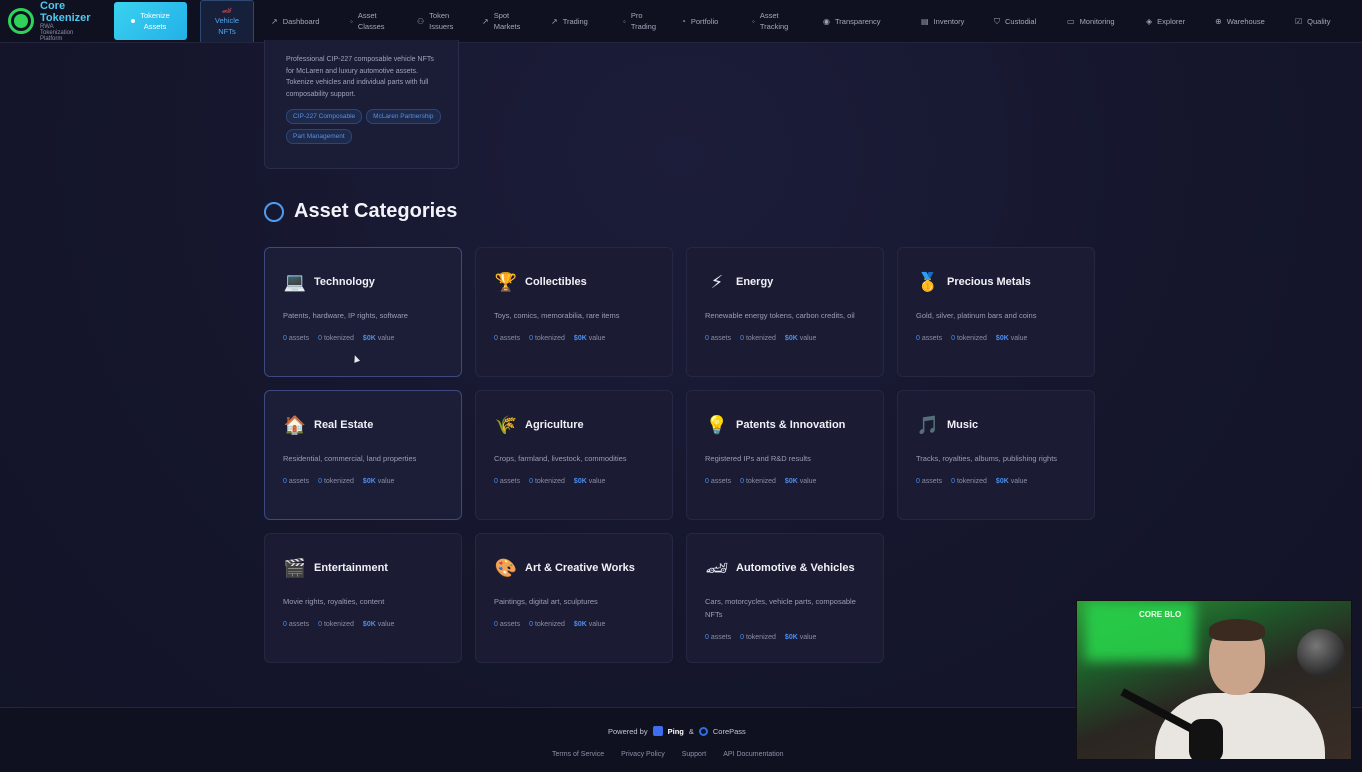 The height and width of the screenshot is (772, 1362). What do you see at coordinates (758, 458) in the screenshot?
I see `card-description: Registered IPs and R&D results` at bounding box center [758, 458].